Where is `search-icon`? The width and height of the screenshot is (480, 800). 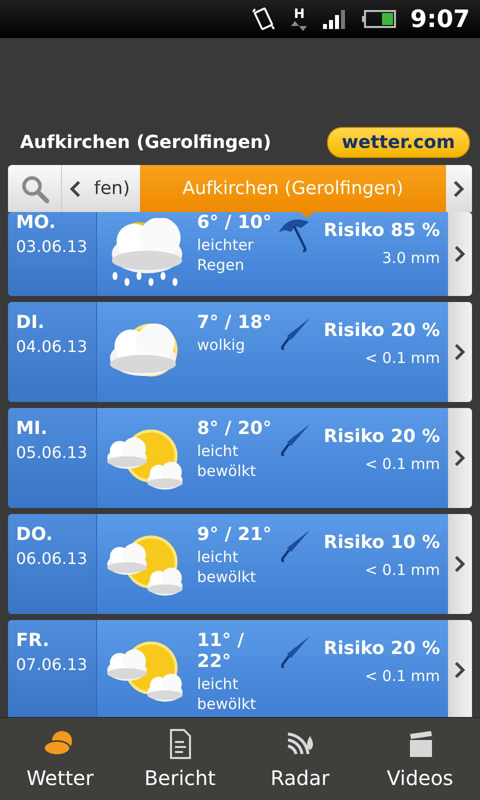 search-icon is located at coordinates (35, 189).